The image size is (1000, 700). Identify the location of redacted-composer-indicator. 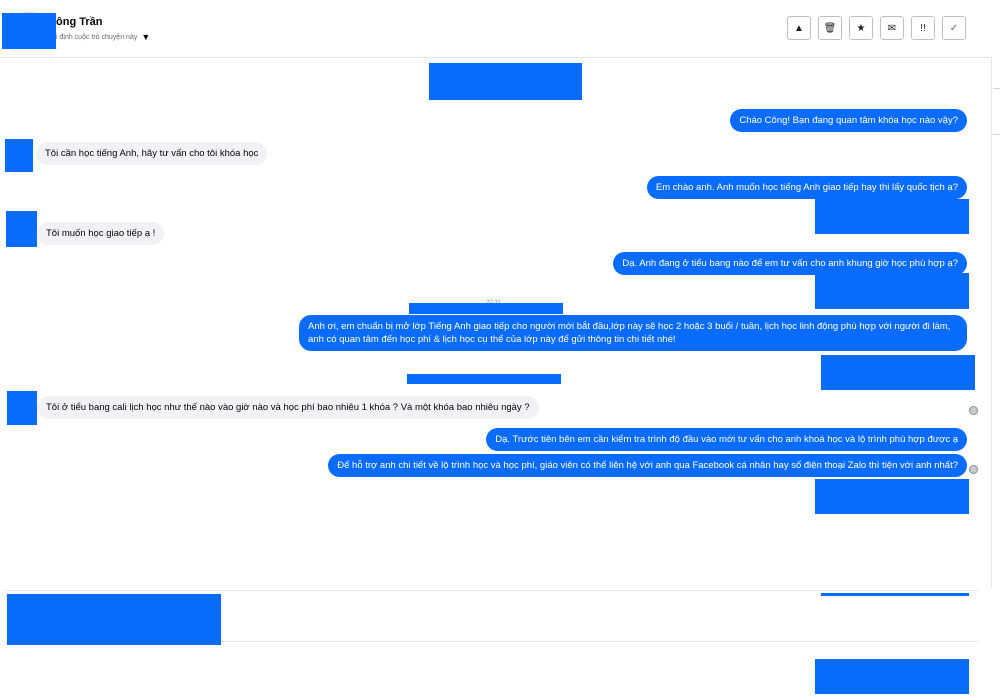
(895, 594).